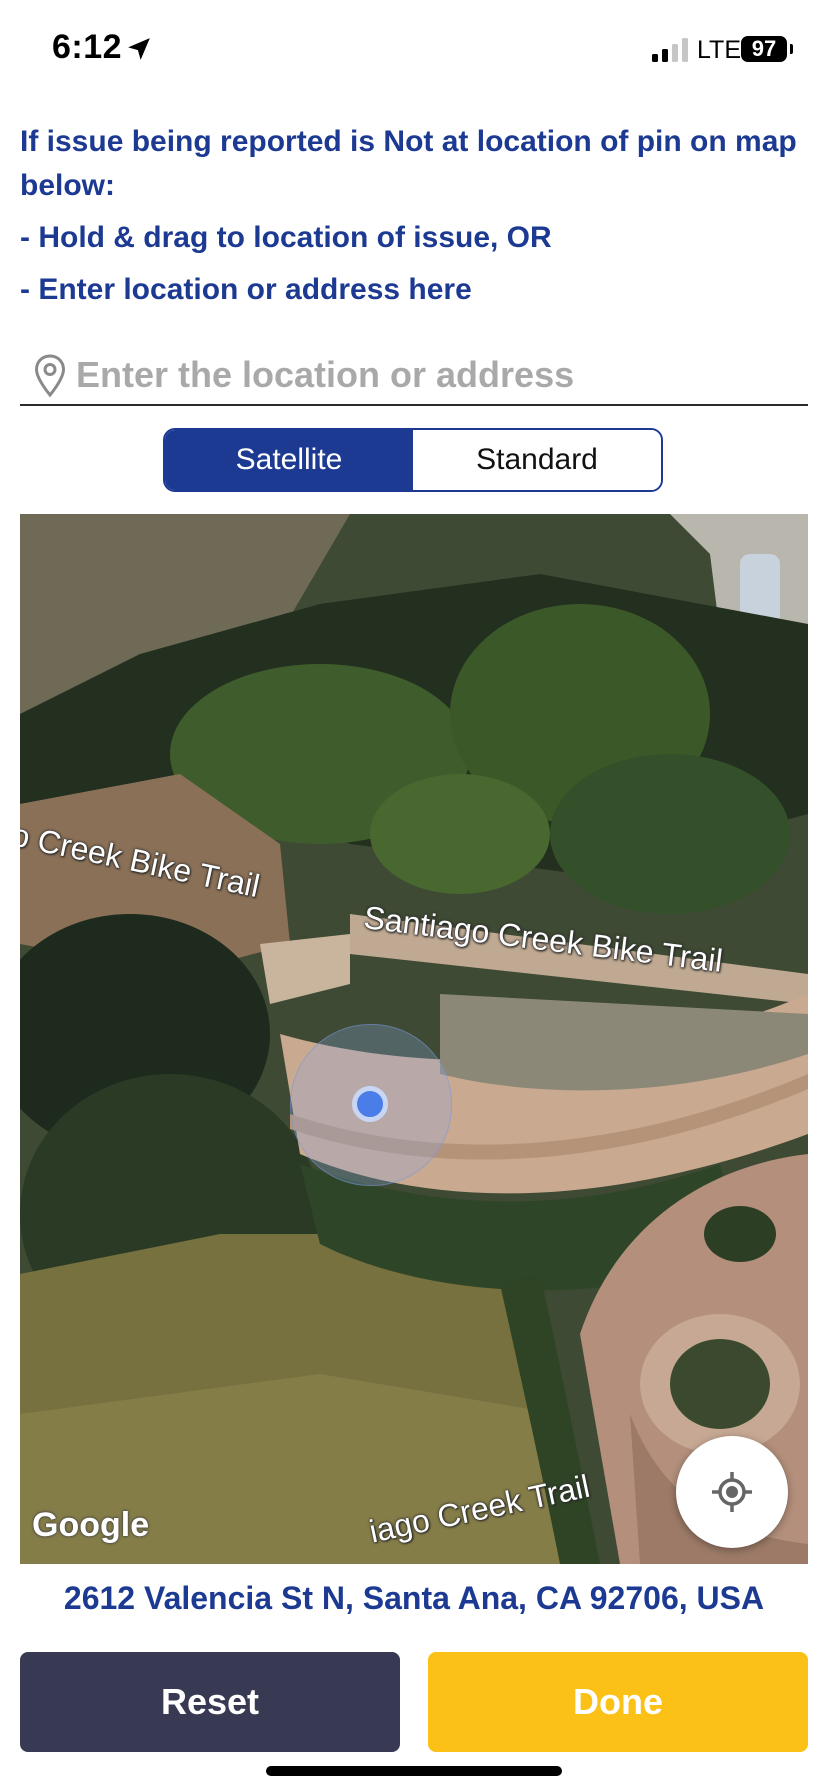 The width and height of the screenshot is (828, 1792). I want to click on home-indicator, so click(414, 1771).